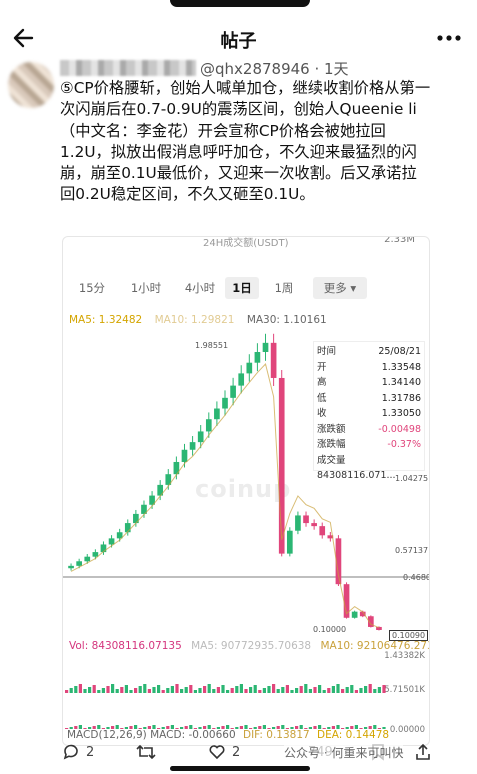 The height and width of the screenshot is (774, 477). I want to click on repost-button, so click(149, 752).